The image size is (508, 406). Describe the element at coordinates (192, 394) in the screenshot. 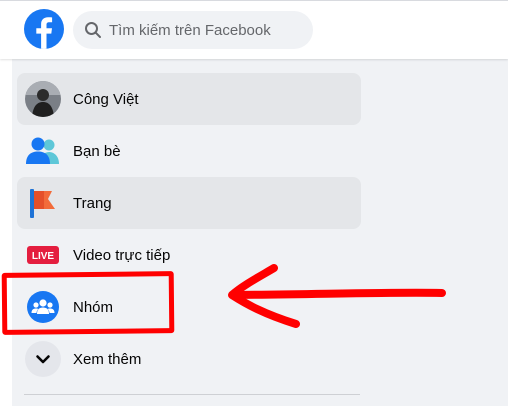

I see `sidebar-divider` at that location.